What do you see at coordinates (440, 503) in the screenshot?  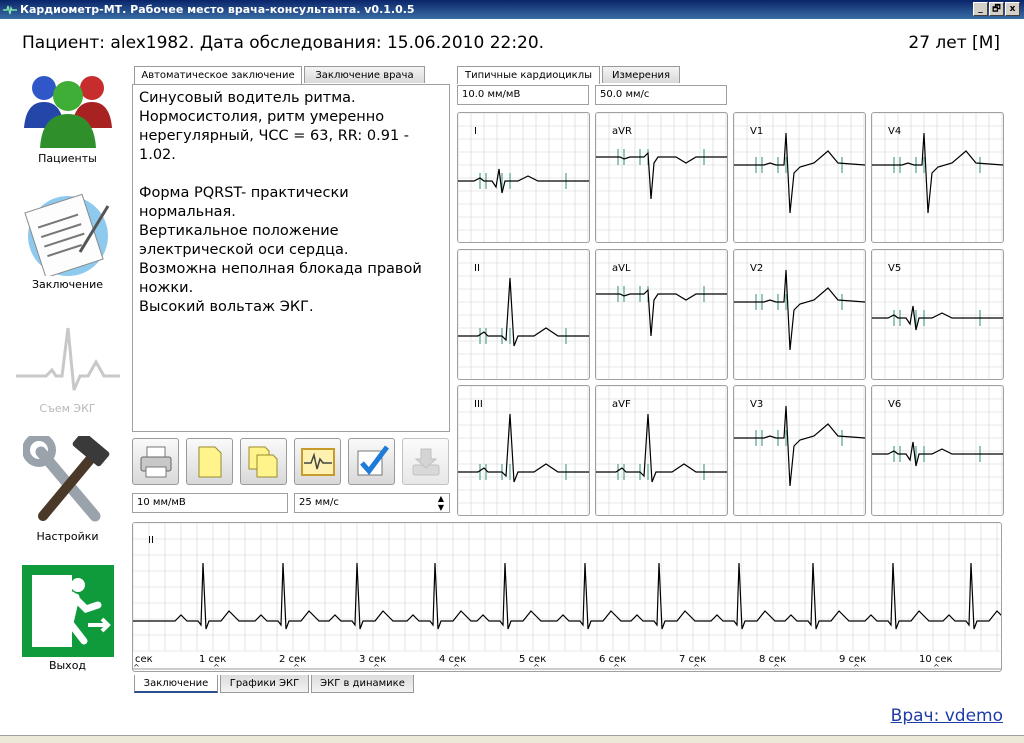 I see `select-arrows-icon: ▲ ▼` at bounding box center [440, 503].